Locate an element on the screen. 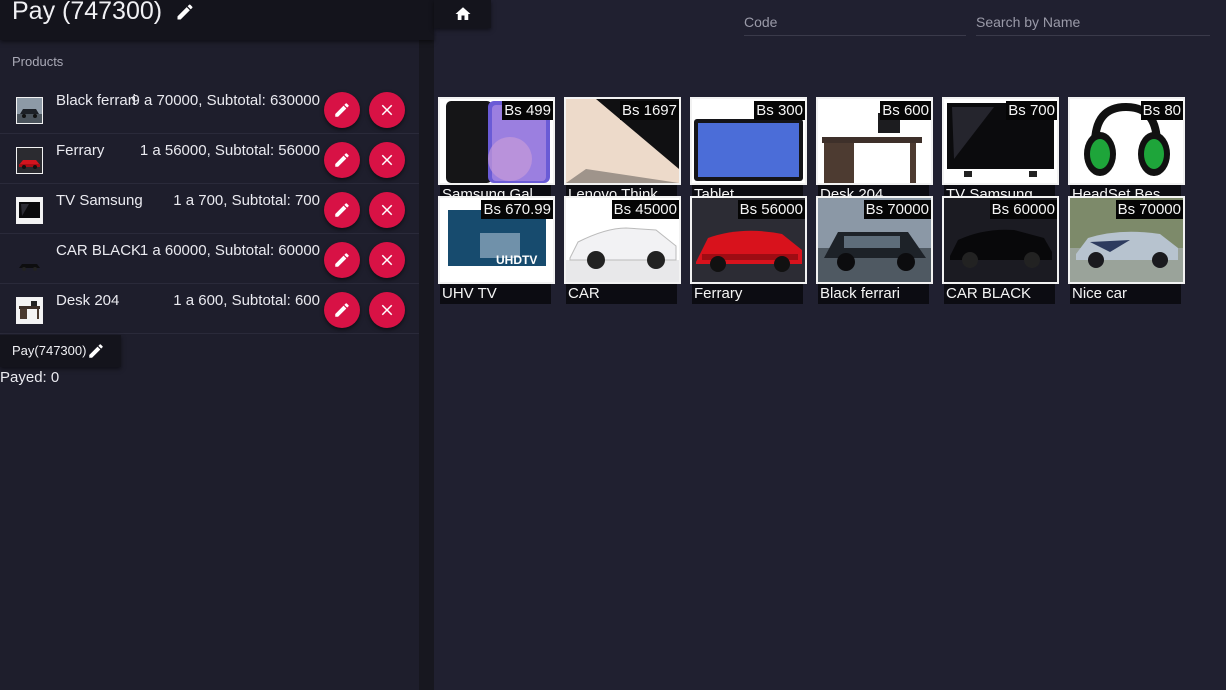  product-name: CAR is located at coordinates (621, 294).